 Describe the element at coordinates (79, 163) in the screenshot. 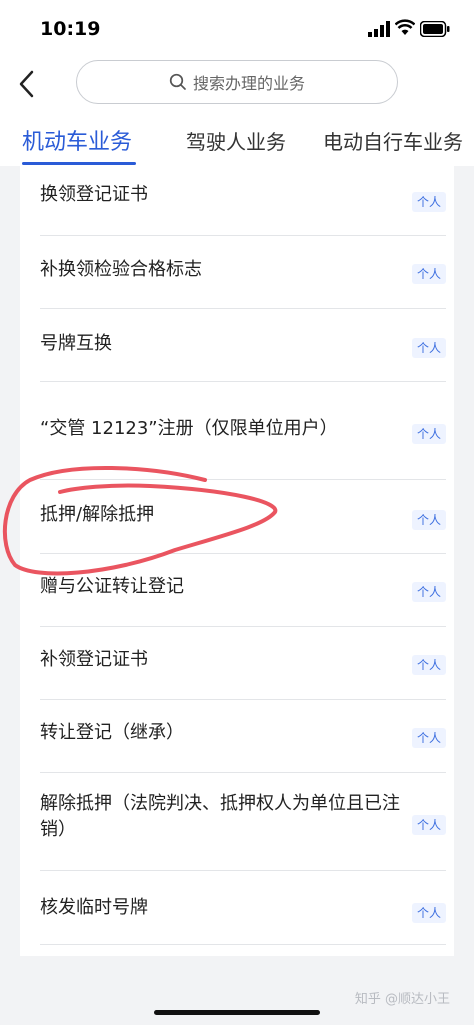

I see `active-tab-indicator` at that location.